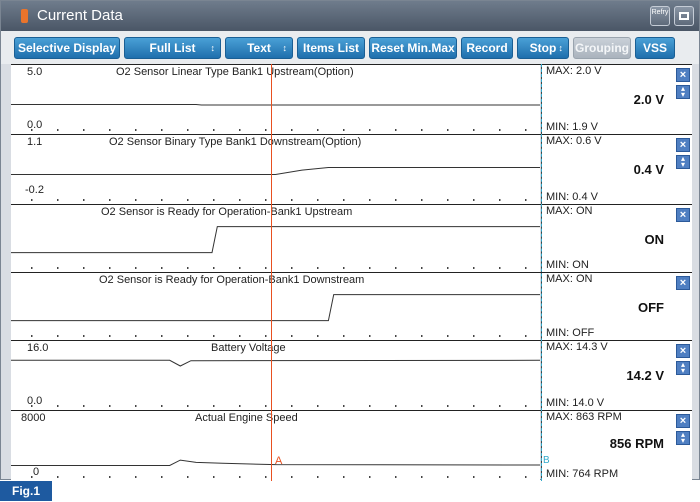  I want to click on selective-display-button: Selective Display ↕, so click(67, 48).